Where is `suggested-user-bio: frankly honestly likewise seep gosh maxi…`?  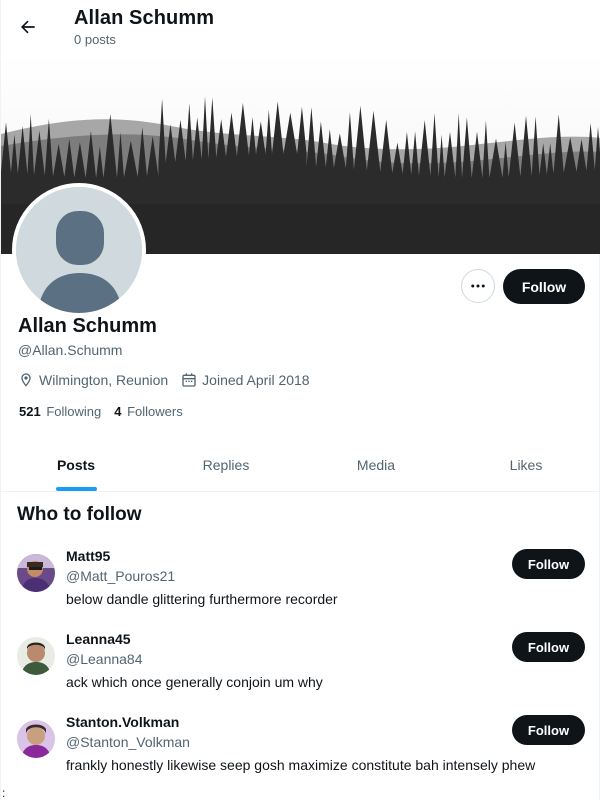
suggested-user-bio: frankly honestly likewise seep gosh maxi… is located at coordinates (301, 765).